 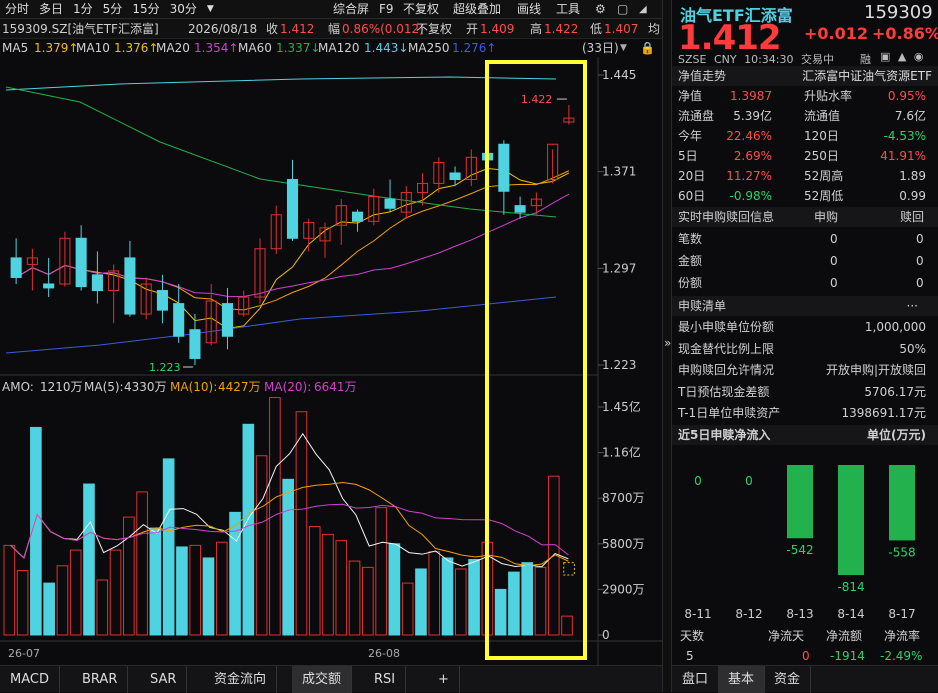 What do you see at coordinates (386, 48) in the screenshot?
I see `ma120-value: 1.443↓` at bounding box center [386, 48].